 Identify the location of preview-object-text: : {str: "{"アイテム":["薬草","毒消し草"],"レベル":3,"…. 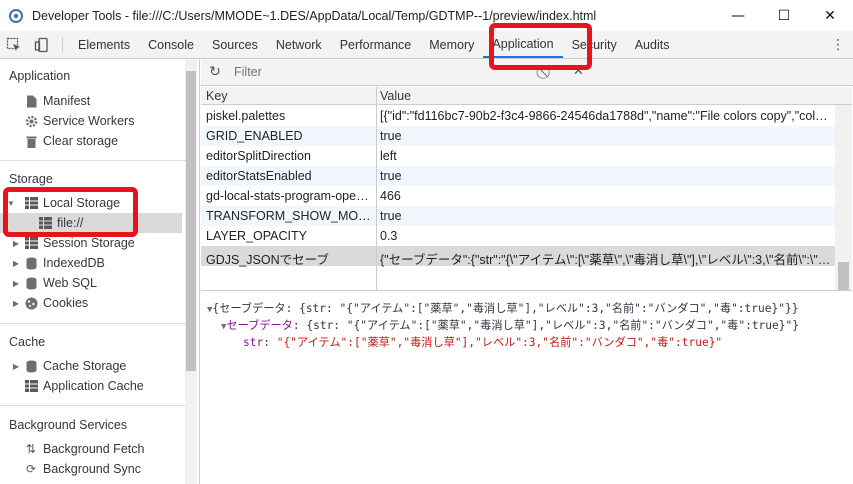
(545, 325).